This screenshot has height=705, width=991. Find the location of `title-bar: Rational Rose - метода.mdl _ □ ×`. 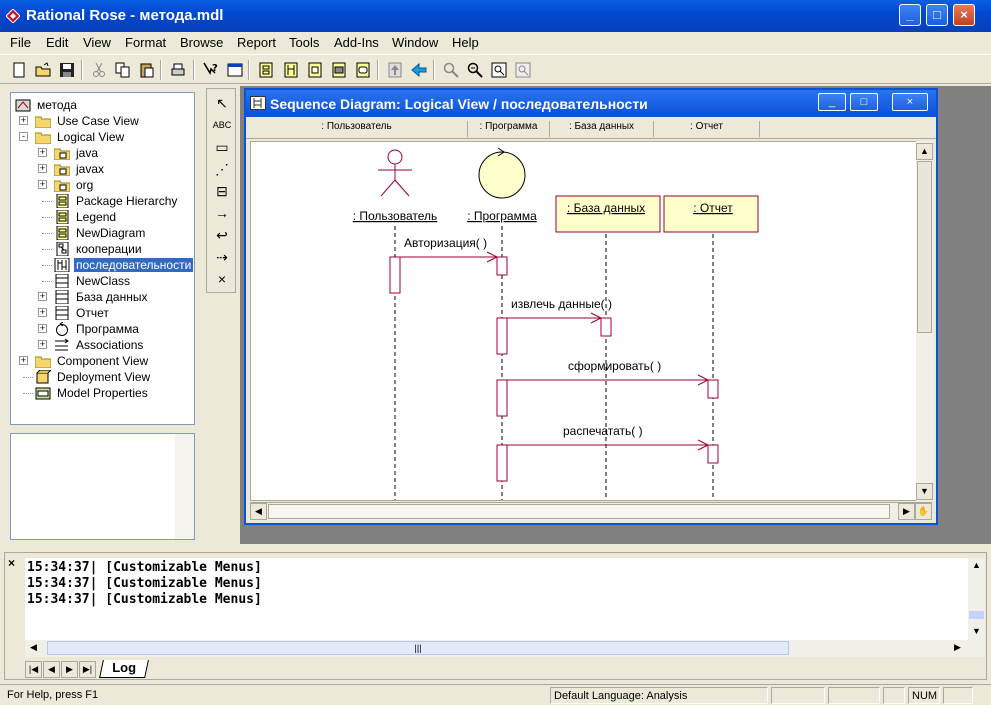

title-bar: Rational Rose - метода.mdl _ □ × is located at coordinates (495, 16).